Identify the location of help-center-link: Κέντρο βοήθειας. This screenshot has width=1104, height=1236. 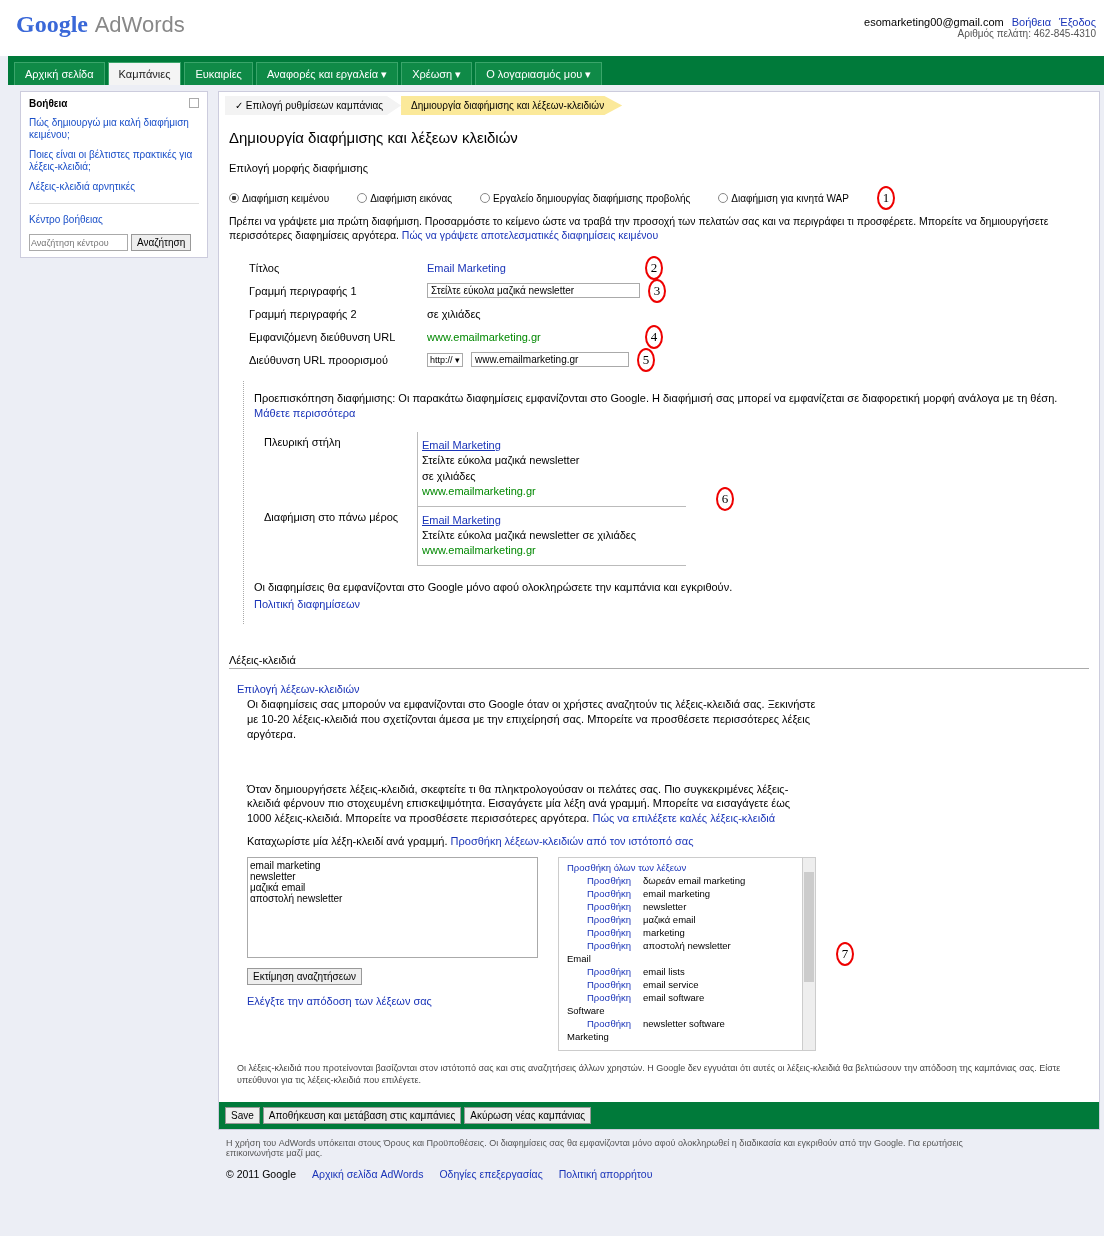
(114, 220).